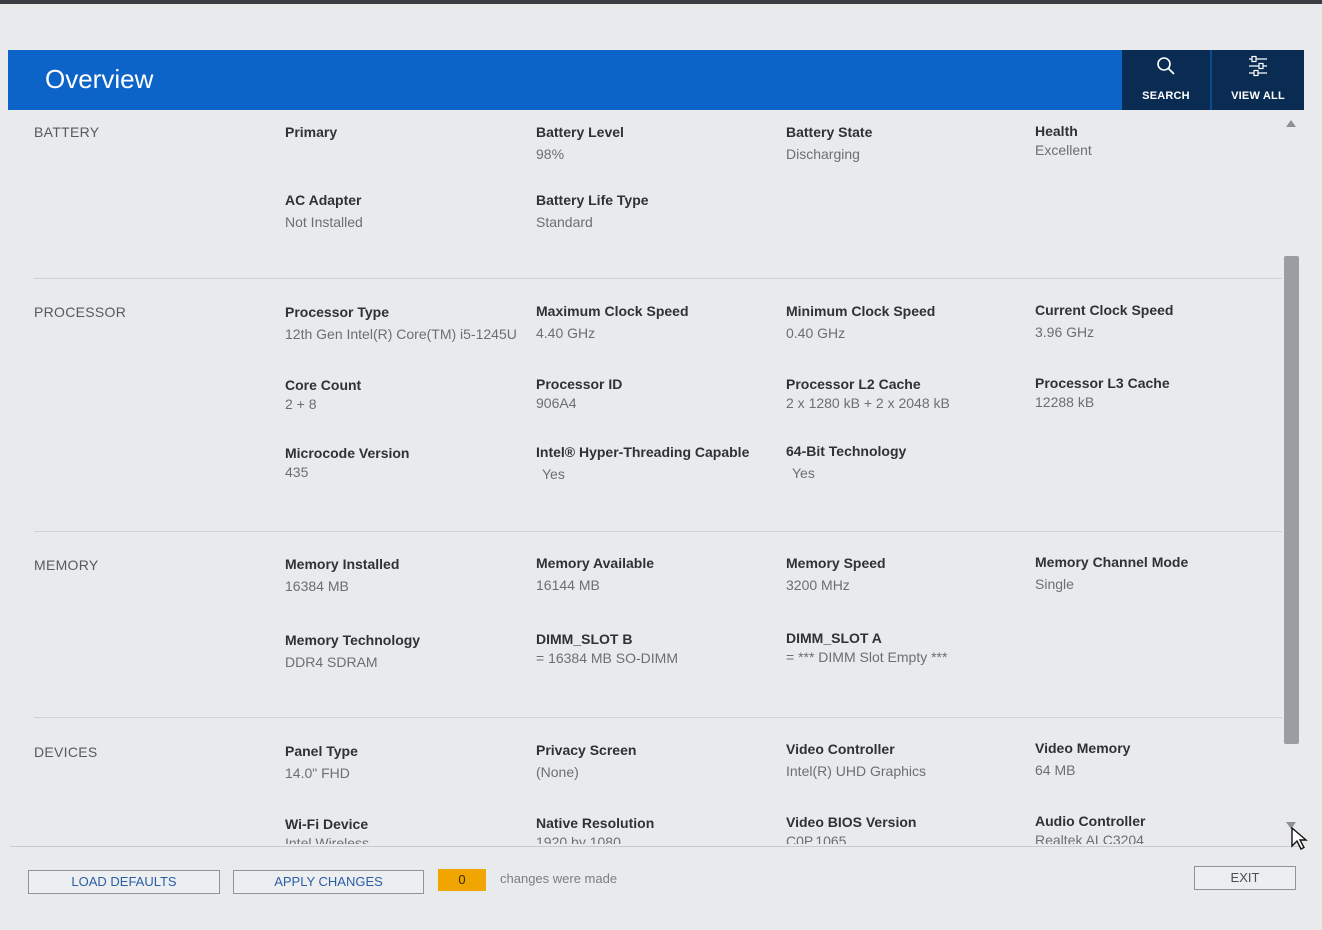  I want to click on field-name: Panel Type, so click(321, 751).